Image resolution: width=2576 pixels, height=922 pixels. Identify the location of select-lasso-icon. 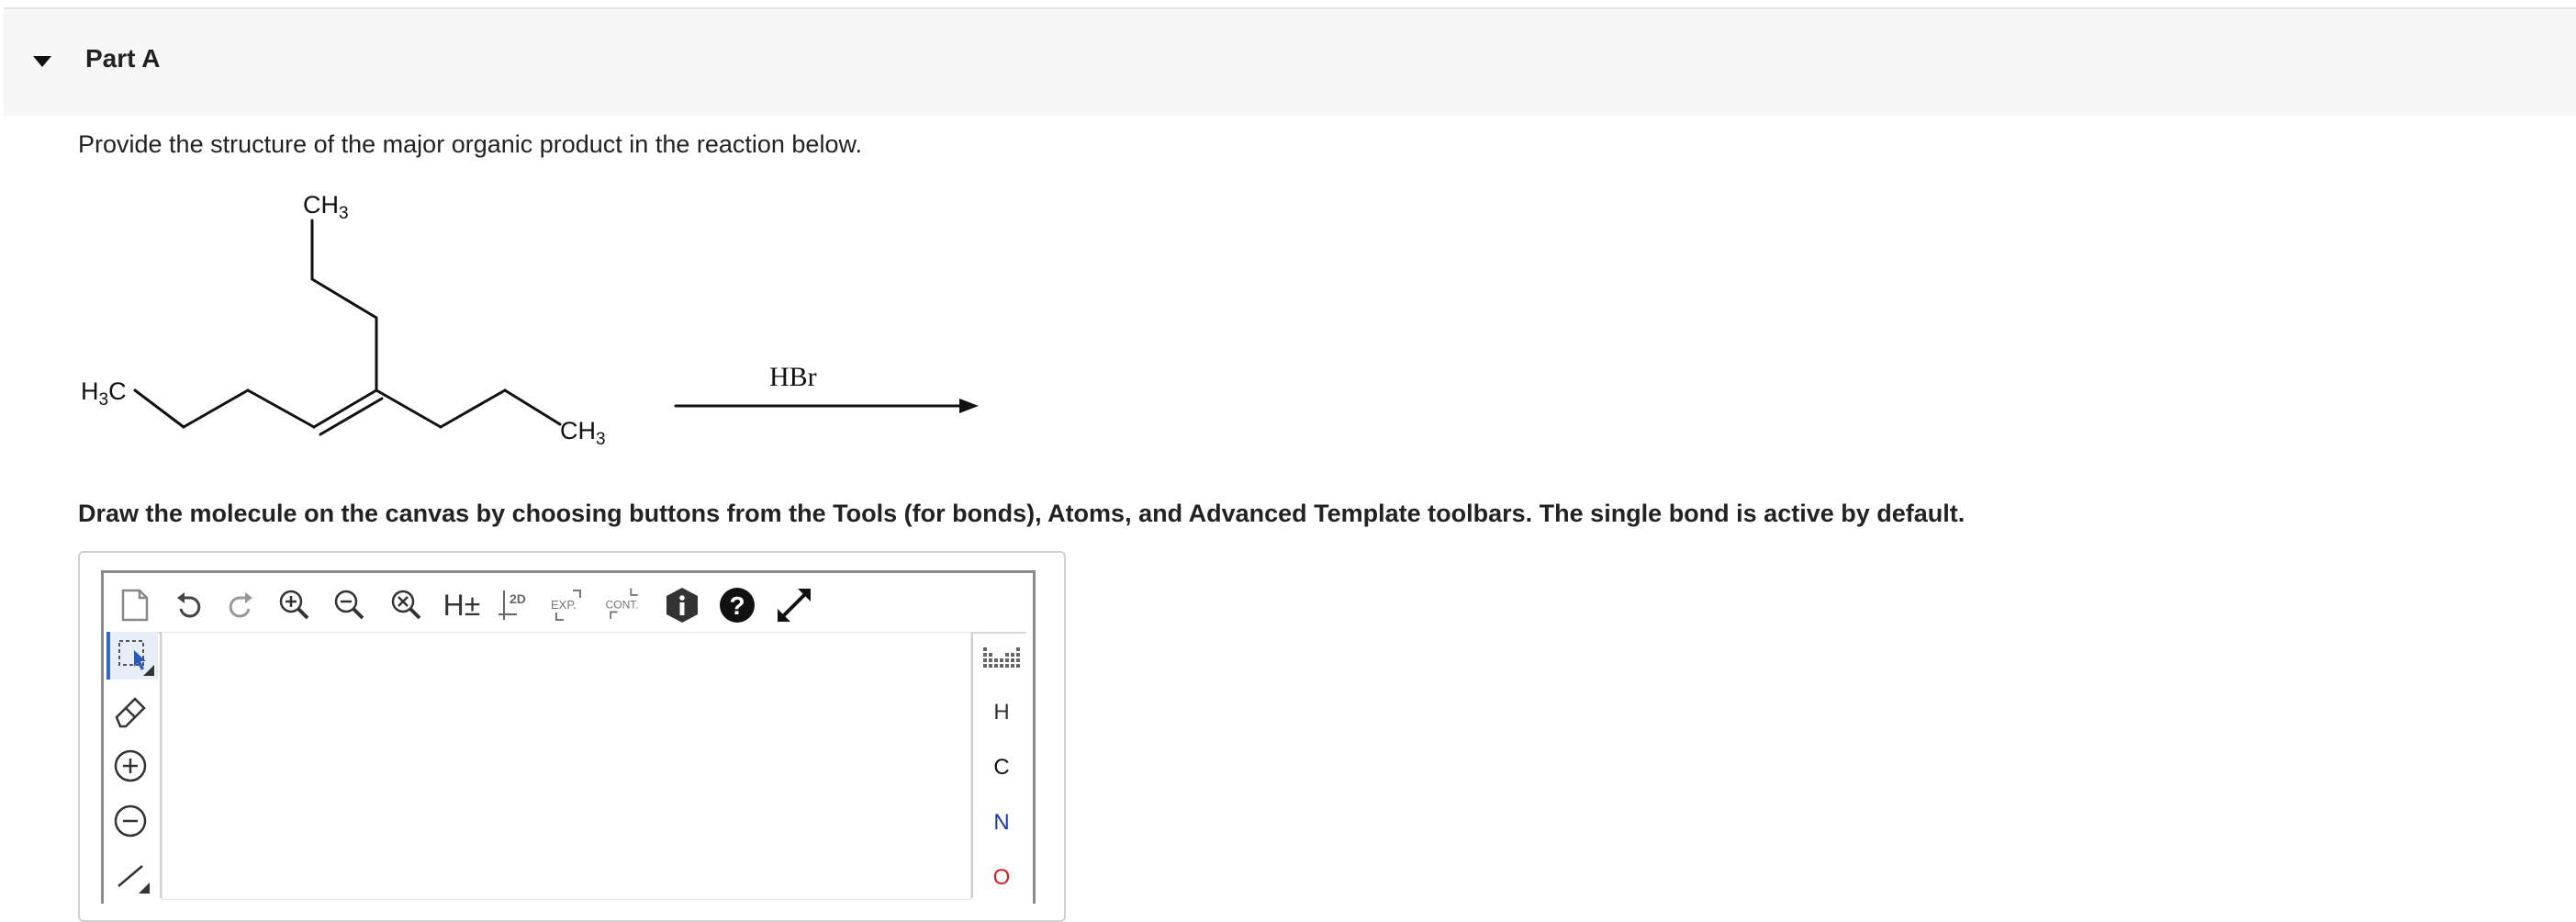
(136, 658).